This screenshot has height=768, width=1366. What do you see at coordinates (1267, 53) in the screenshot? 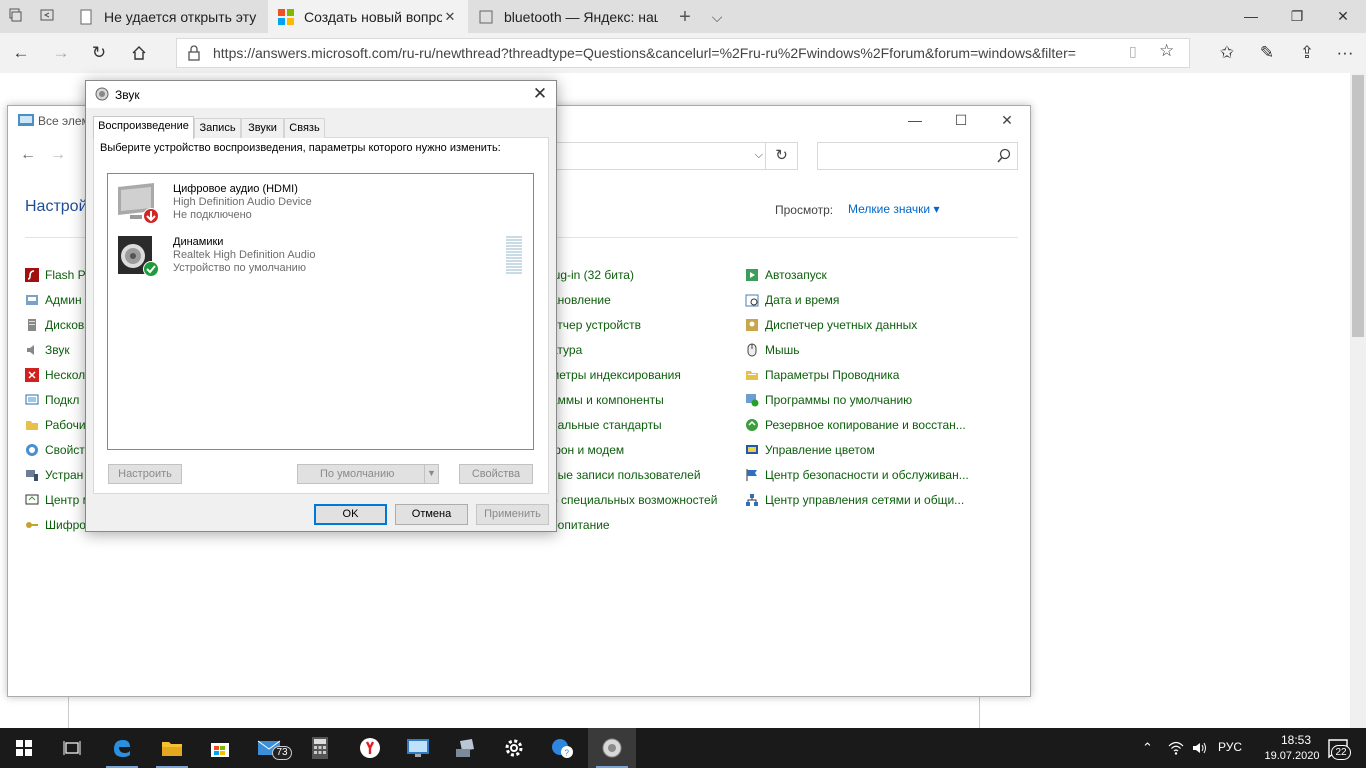
I see `pen-icon: ✎` at bounding box center [1267, 53].